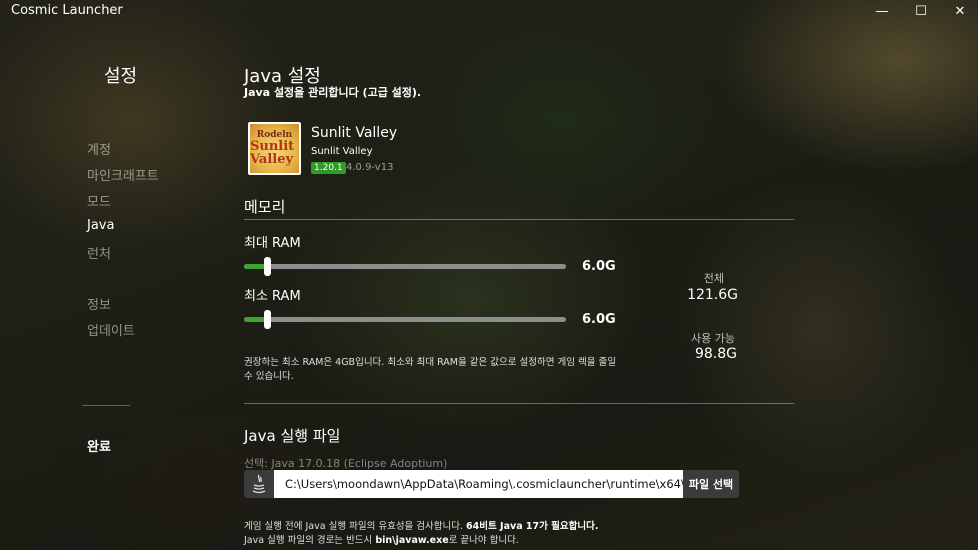 This screenshot has width=978, height=550. Describe the element at coordinates (100, 225) in the screenshot. I see `sidebar-item-java: Java` at that location.